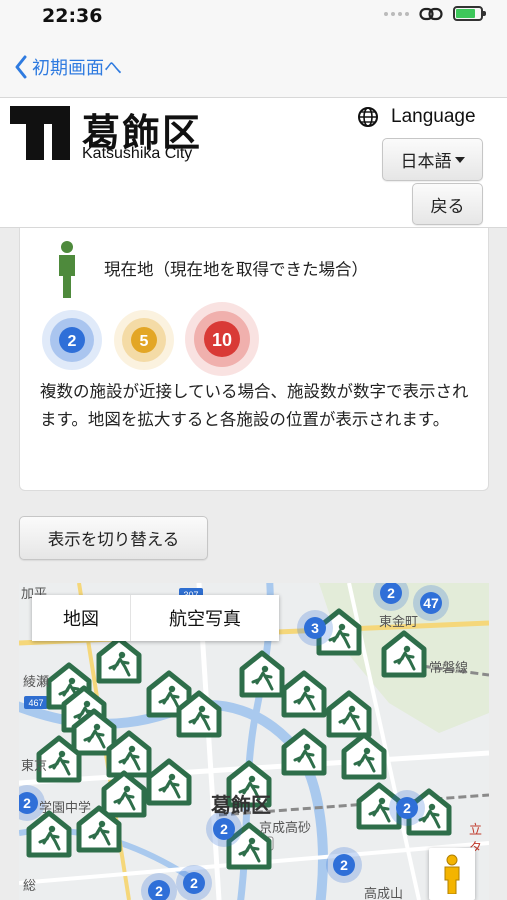 The width and height of the screenshot is (507, 900). I want to click on legend-current-location-text: 現在地（現在地を取得できた場合）, so click(236, 269).